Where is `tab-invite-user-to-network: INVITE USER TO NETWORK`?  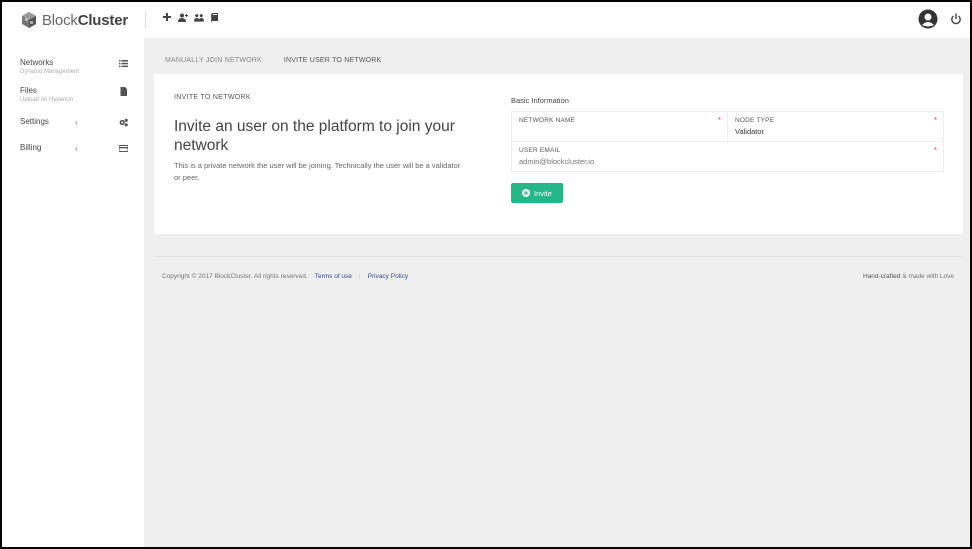 tab-invite-user-to-network: INVITE USER TO NETWORK is located at coordinates (333, 59).